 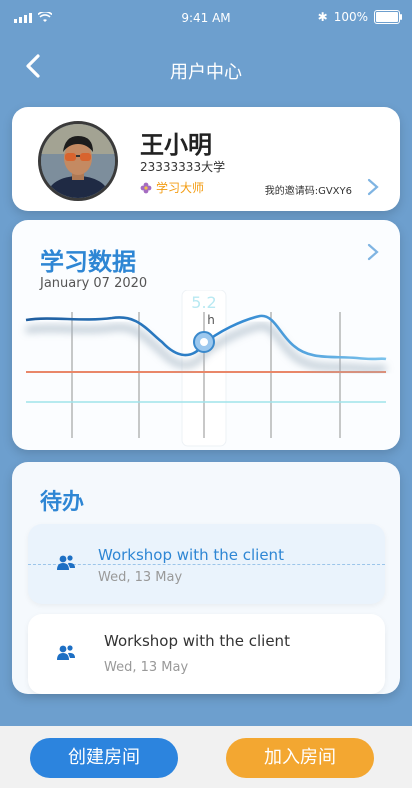 What do you see at coordinates (180, 188) in the screenshot?
I see `badge-label: 学习大师` at bounding box center [180, 188].